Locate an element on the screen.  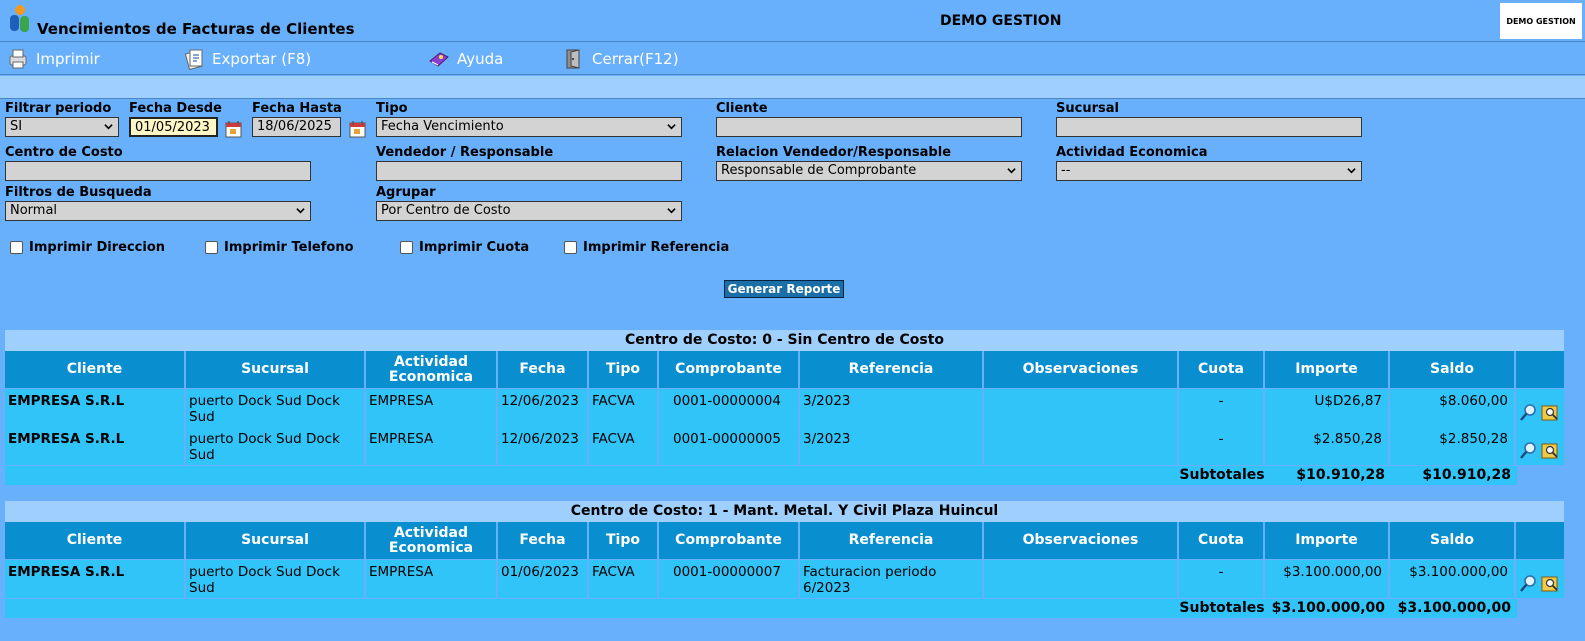
cell-sucursal: puerto Dock Sud Dock Sud is located at coordinates (276, 579).